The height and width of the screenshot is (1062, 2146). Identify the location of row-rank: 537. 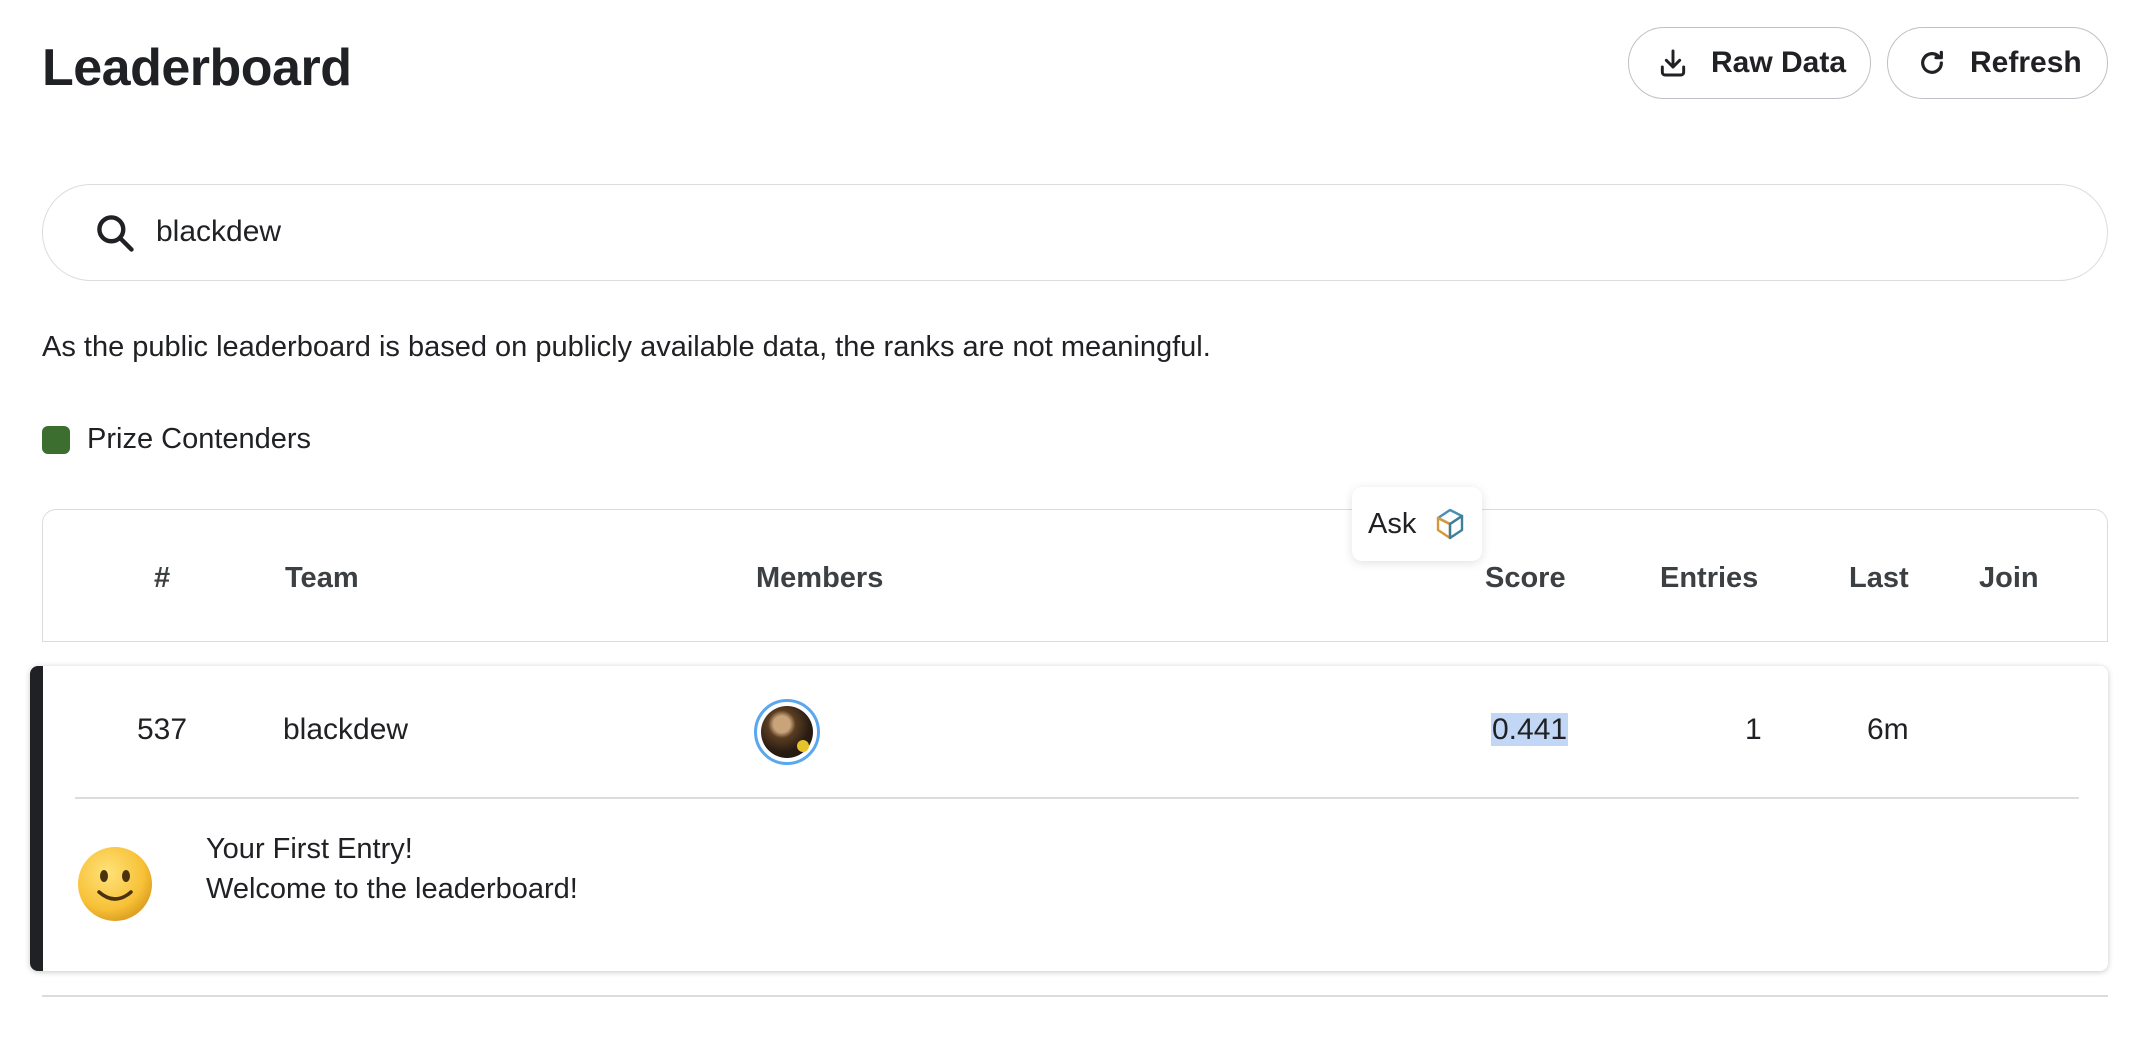
(162, 729).